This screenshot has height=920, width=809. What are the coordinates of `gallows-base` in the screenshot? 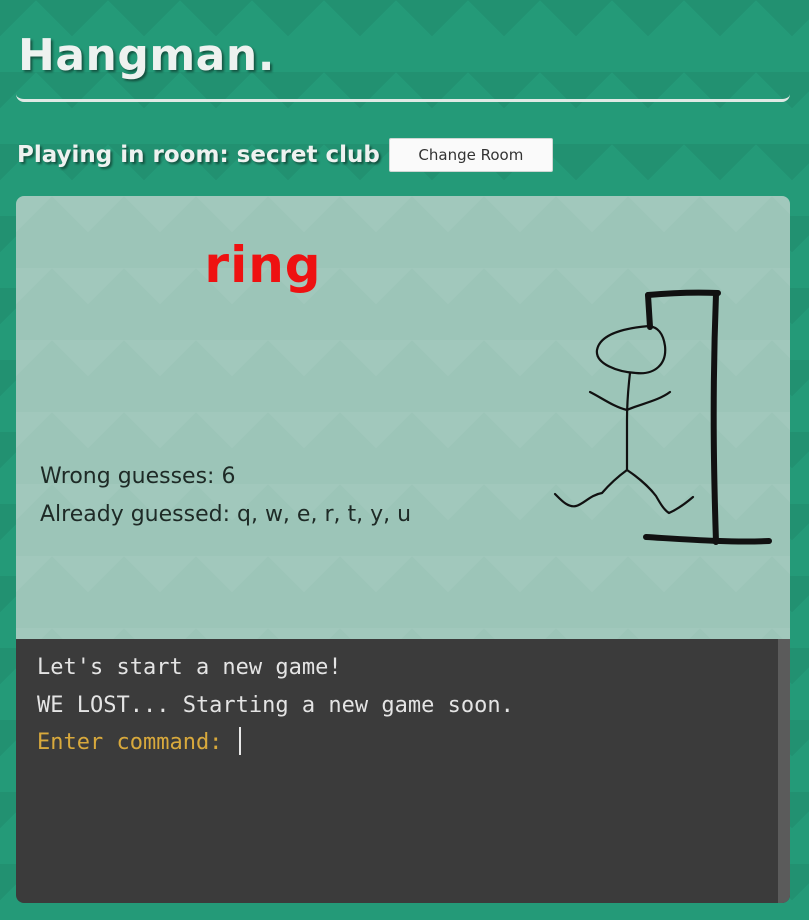 It's located at (707, 539).